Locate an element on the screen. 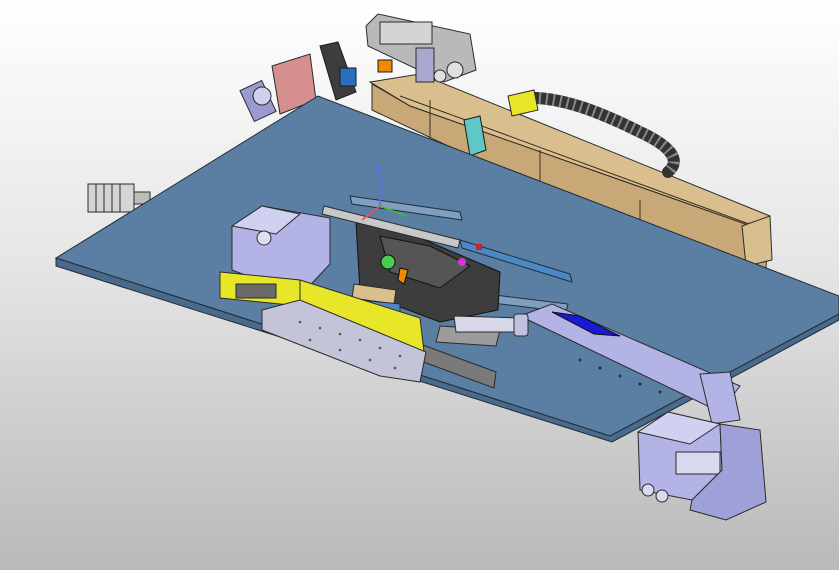 The height and width of the screenshot is (570, 839). cable-chain-mount is located at coordinates (523, 103).